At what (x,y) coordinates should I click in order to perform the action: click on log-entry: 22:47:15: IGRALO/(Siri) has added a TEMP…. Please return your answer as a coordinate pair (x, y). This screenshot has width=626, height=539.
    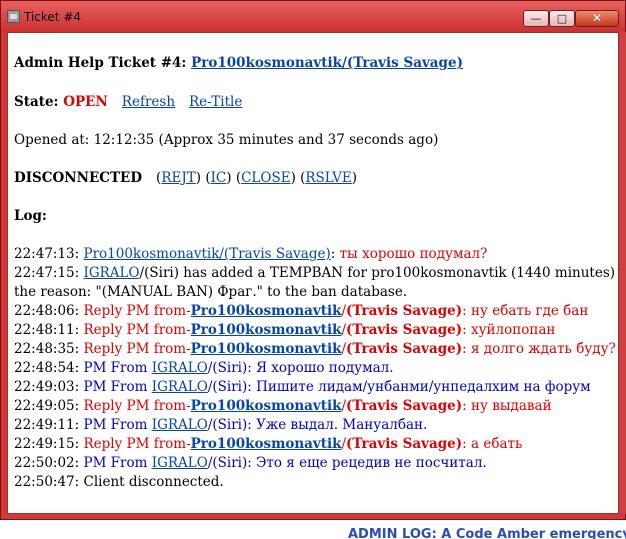
    Looking at the image, I should click on (320, 273).